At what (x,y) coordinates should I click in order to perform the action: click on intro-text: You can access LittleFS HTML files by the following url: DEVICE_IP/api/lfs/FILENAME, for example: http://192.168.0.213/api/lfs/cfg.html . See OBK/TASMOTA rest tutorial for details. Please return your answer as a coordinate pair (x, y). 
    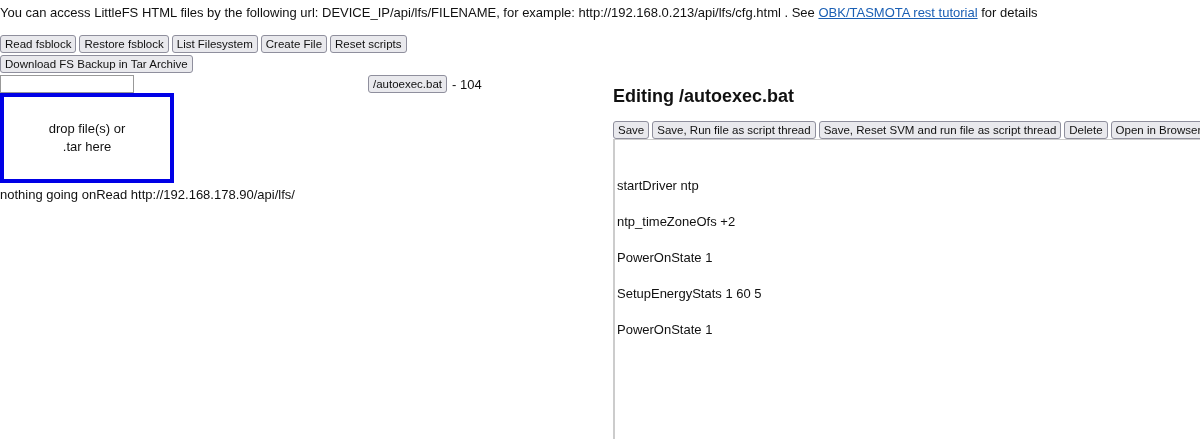
    Looking at the image, I should click on (519, 12).